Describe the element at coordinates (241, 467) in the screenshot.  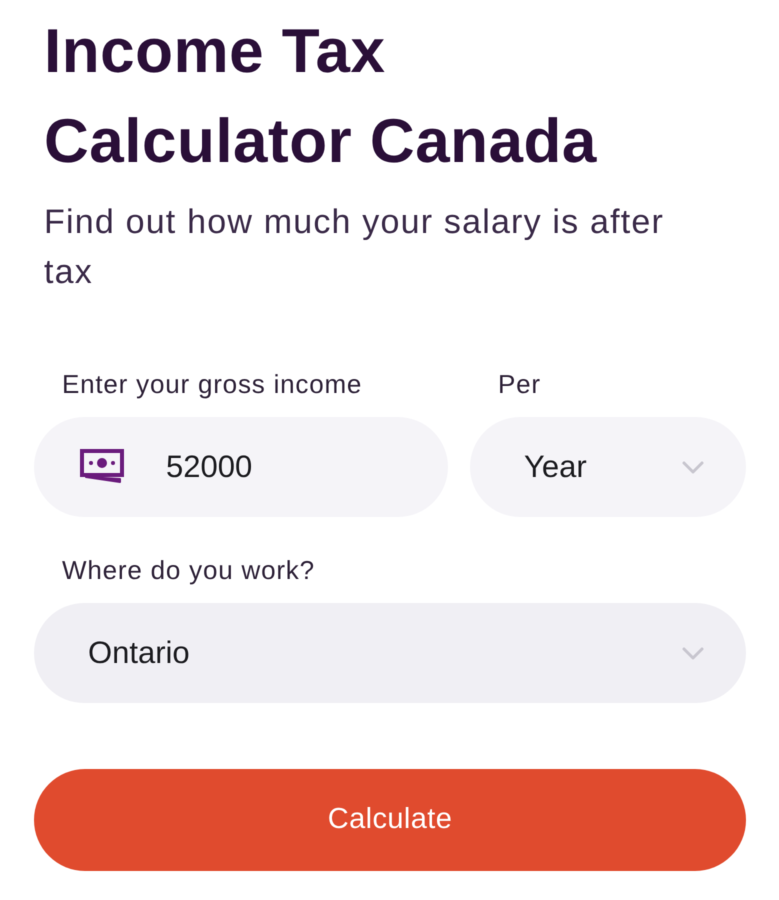
I see `income-input: 52000` at that location.